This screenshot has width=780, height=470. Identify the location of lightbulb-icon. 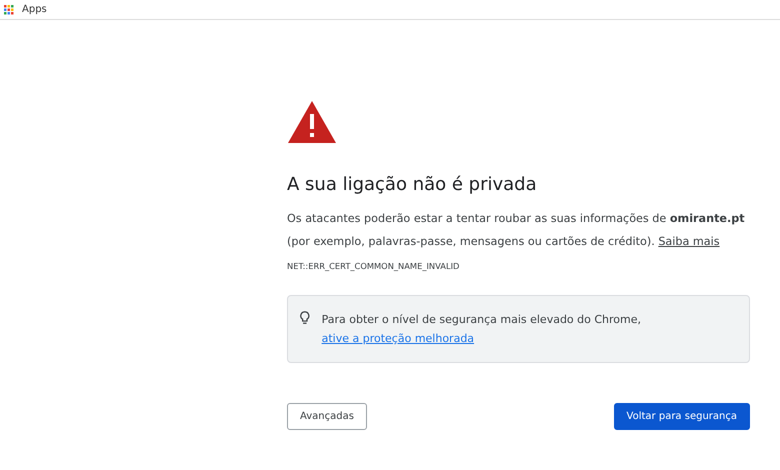
(305, 318).